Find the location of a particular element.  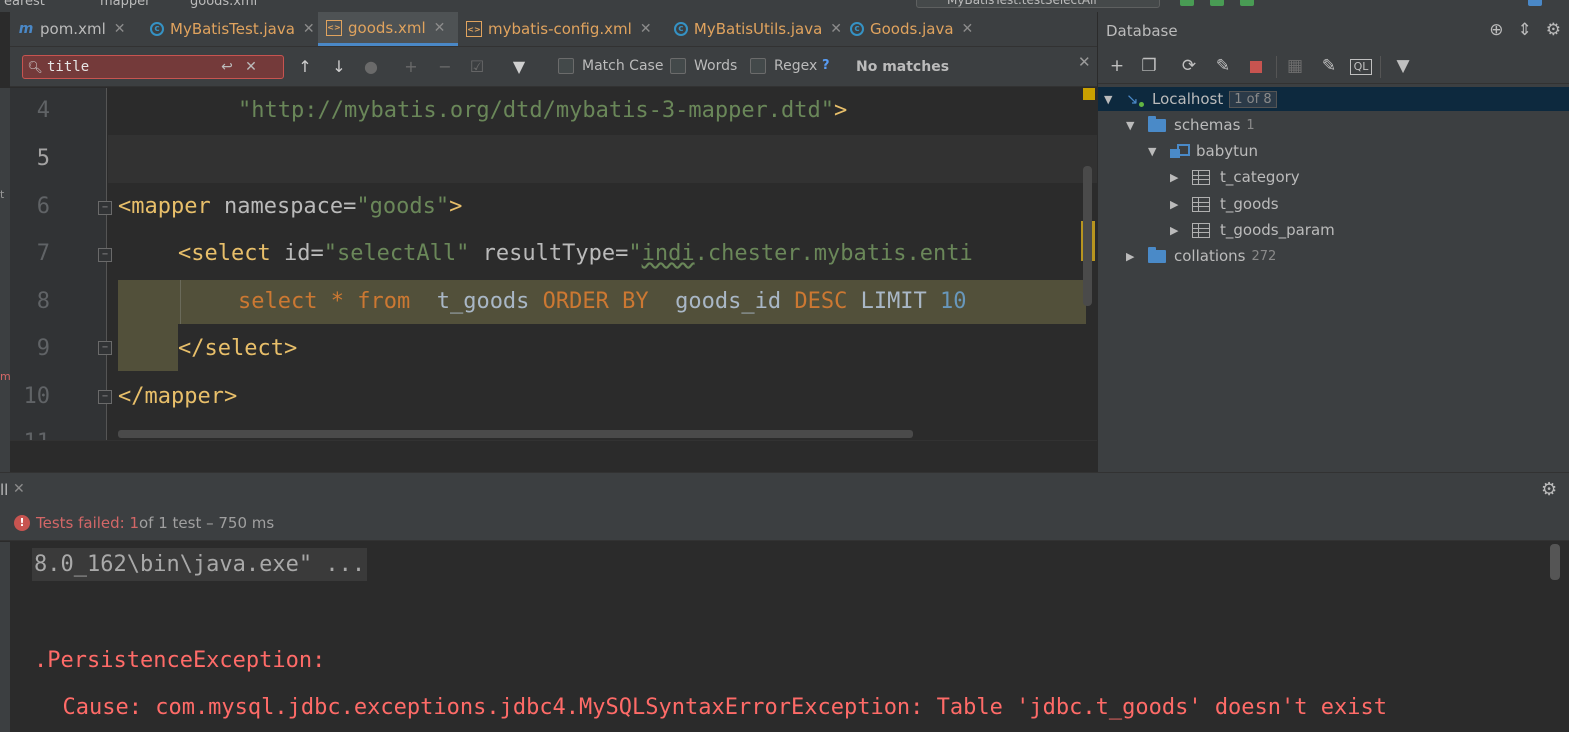

tab-pom-xml: m pom.xml ✕ is located at coordinates (76, 29).